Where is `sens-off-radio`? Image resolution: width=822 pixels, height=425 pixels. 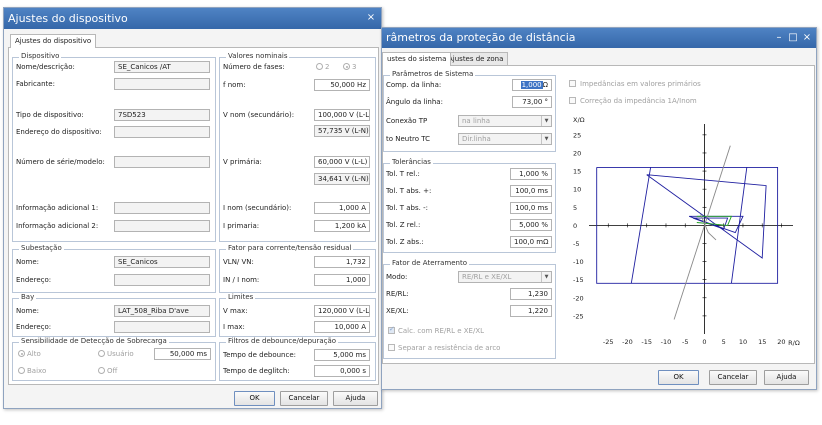
sens-off-radio is located at coordinates (101, 370).